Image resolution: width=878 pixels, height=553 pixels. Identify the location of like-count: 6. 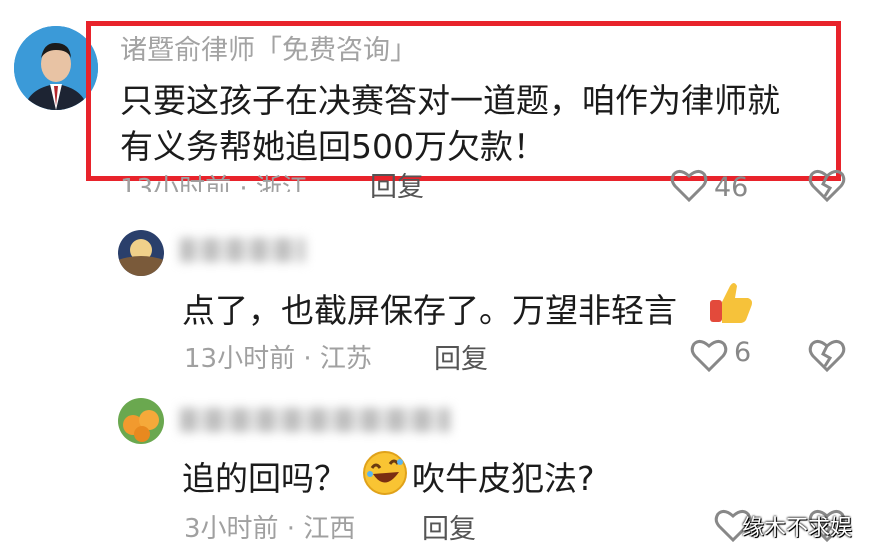
(743, 352).